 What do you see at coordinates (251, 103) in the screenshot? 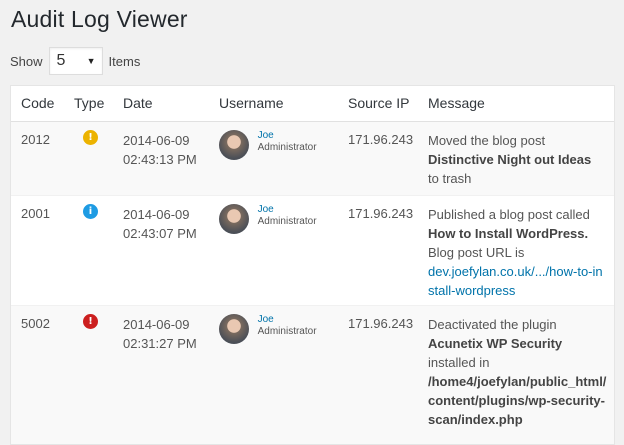
I see `column-header-username: Username` at bounding box center [251, 103].